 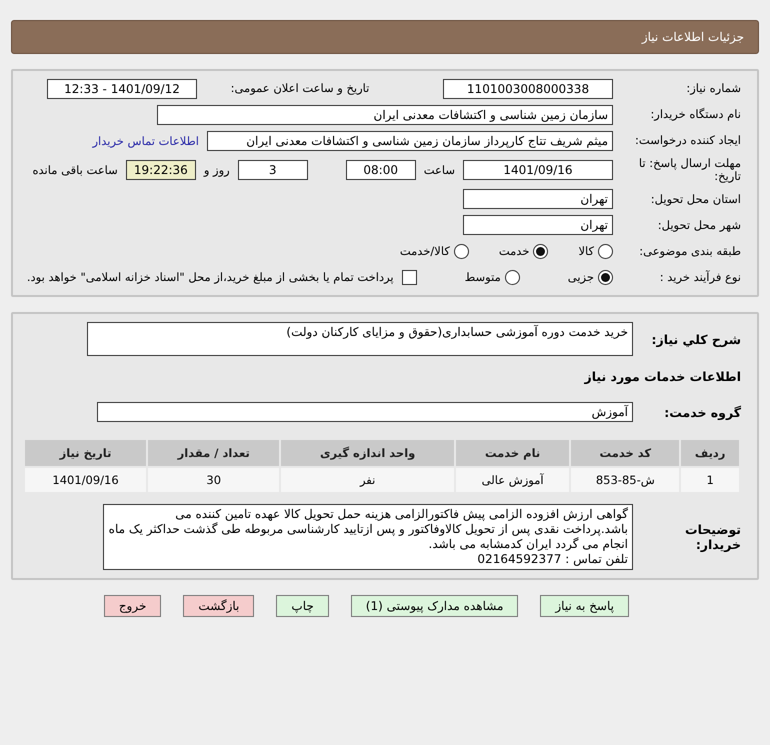 What do you see at coordinates (625, 480) in the screenshot?
I see `table-cell: ش-85-853` at bounding box center [625, 480].